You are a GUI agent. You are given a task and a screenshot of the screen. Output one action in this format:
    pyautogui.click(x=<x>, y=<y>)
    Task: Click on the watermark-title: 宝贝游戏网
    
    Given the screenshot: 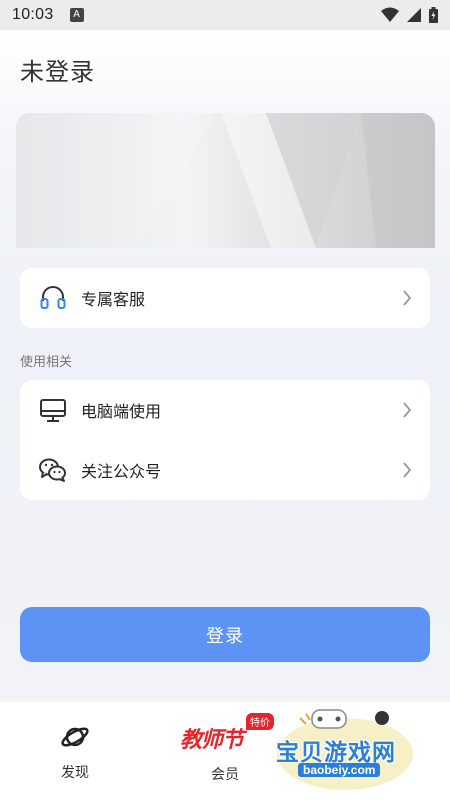 What is the action you would take?
    pyautogui.click(x=336, y=753)
    